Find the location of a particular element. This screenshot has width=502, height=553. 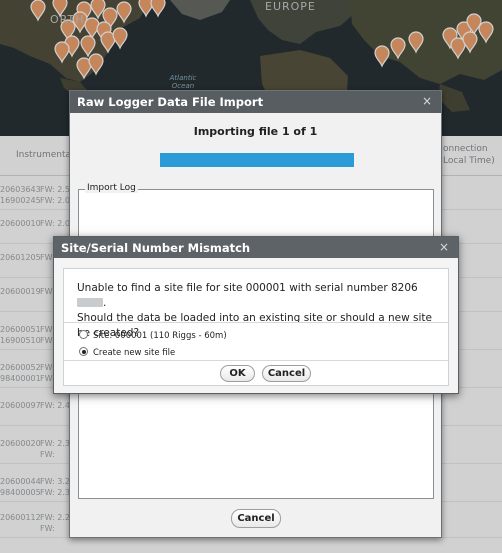

radio-new-site is located at coordinates (83, 351).